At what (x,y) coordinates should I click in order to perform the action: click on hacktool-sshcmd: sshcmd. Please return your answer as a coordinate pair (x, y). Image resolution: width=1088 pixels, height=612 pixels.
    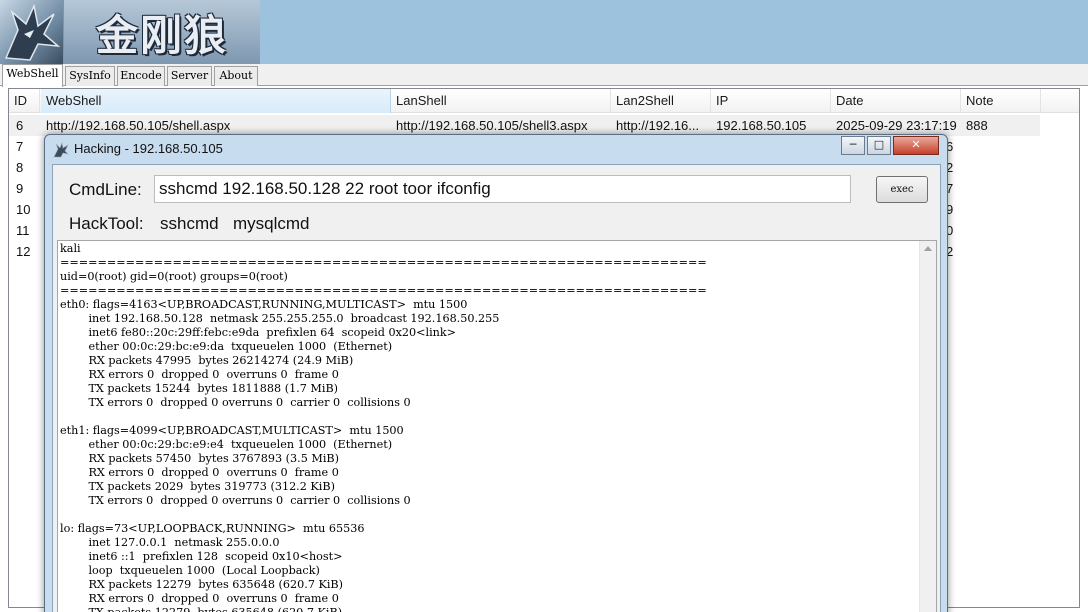
    Looking at the image, I should click on (189, 224).